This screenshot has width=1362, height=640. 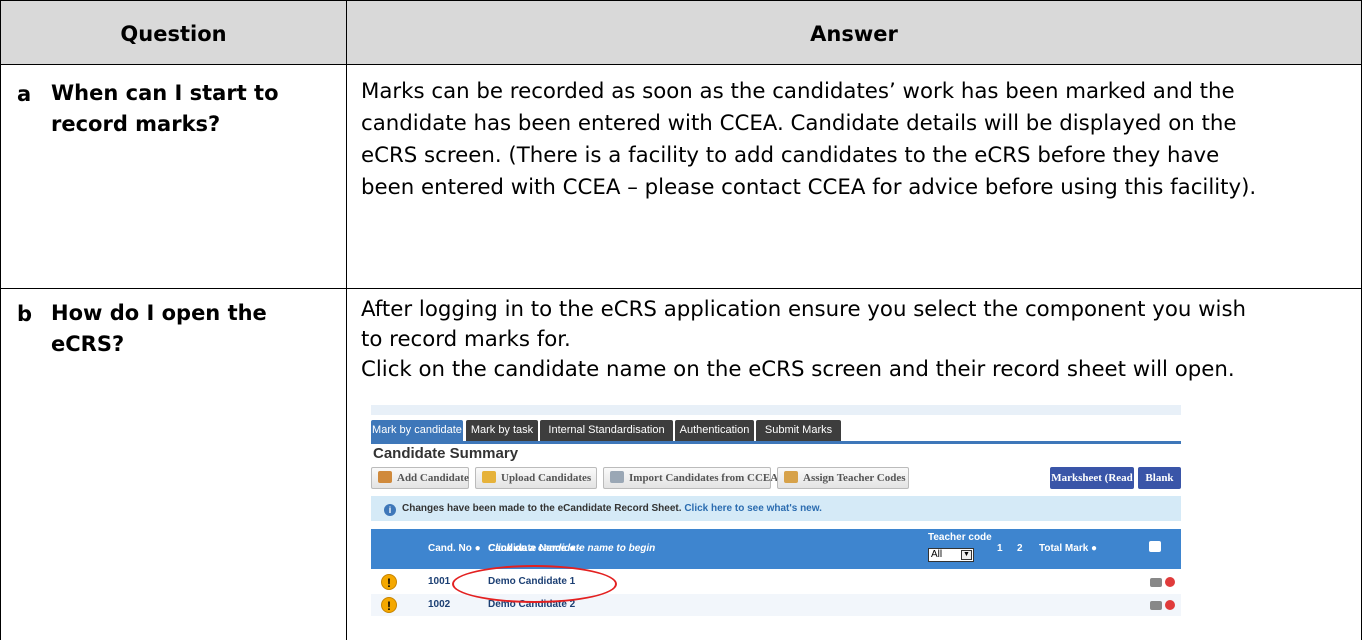 I want to click on marksheet-read-only-button: Marksheet (Read Only), so click(x=1092, y=486).